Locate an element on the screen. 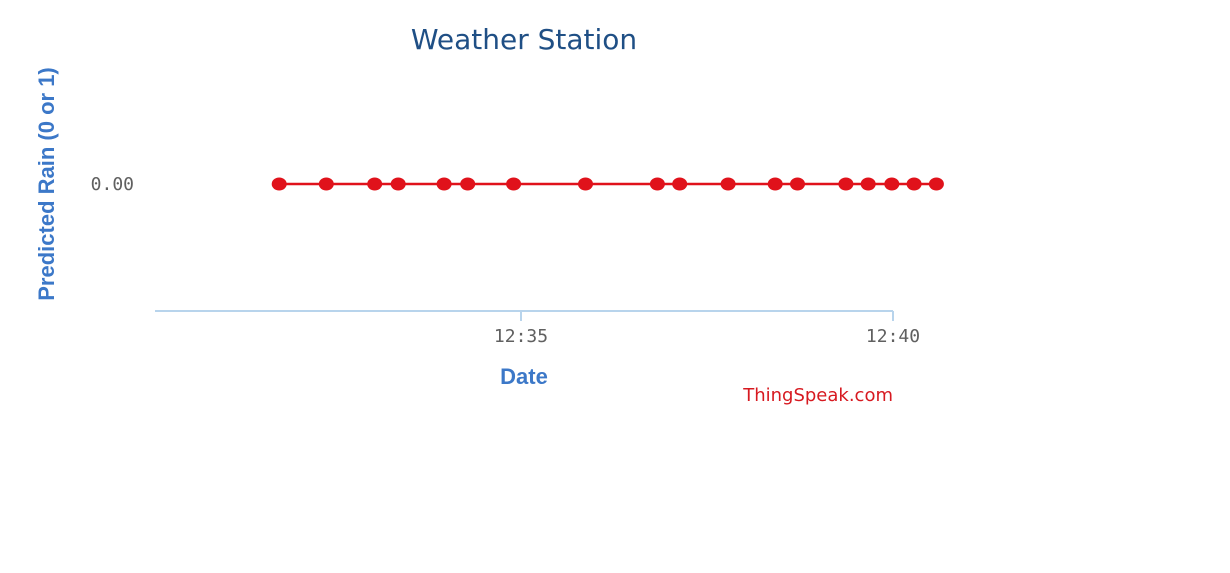  x-tick-label: 12:40 is located at coordinates (893, 336).